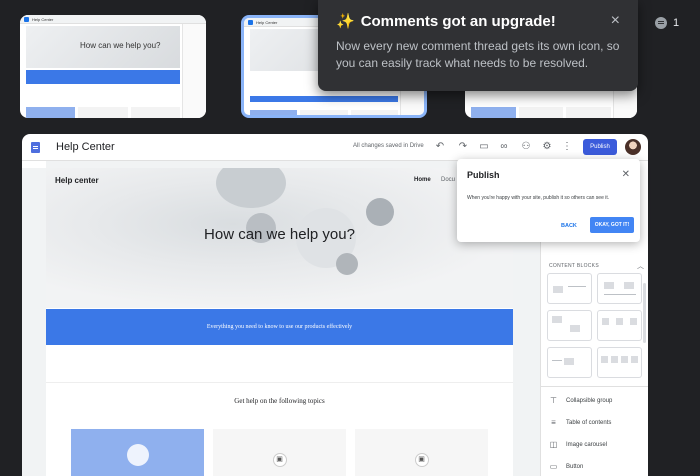  What do you see at coordinates (553, 466) in the screenshot?
I see `button-icon: ▭` at bounding box center [553, 466].